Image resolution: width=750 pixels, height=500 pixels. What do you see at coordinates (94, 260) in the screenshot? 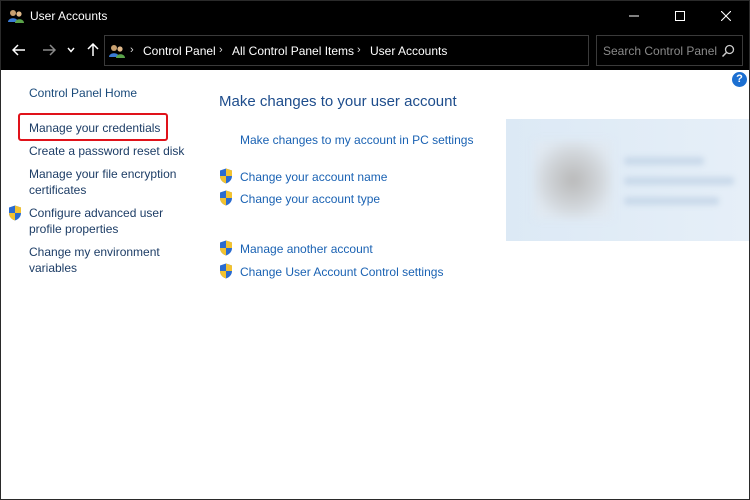
I see `sidebar-item-environment-variables: Change my environment variables` at bounding box center [94, 260].